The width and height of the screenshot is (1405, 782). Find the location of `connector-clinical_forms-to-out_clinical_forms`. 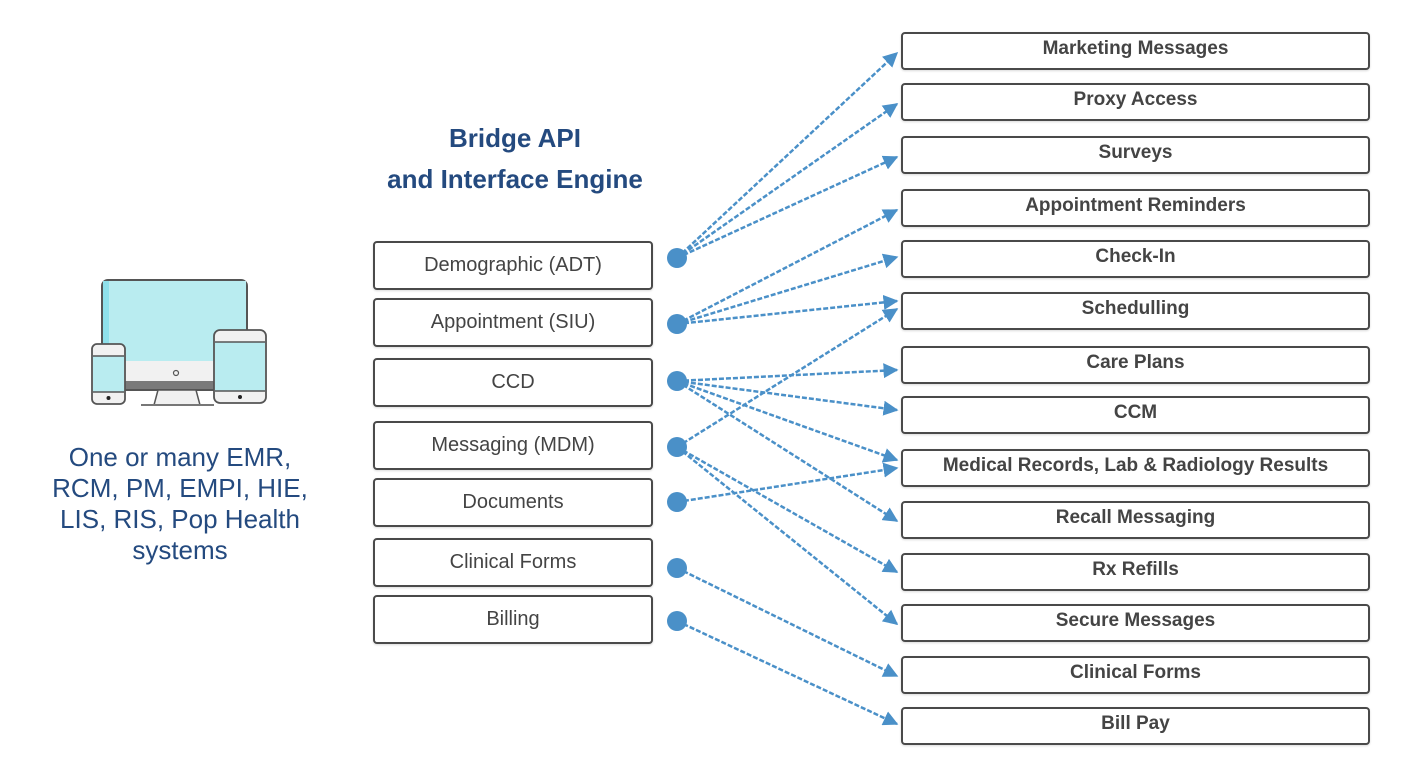

connector-clinical_forms-to-out_clinical_forms is located at coordinates (787, 622).